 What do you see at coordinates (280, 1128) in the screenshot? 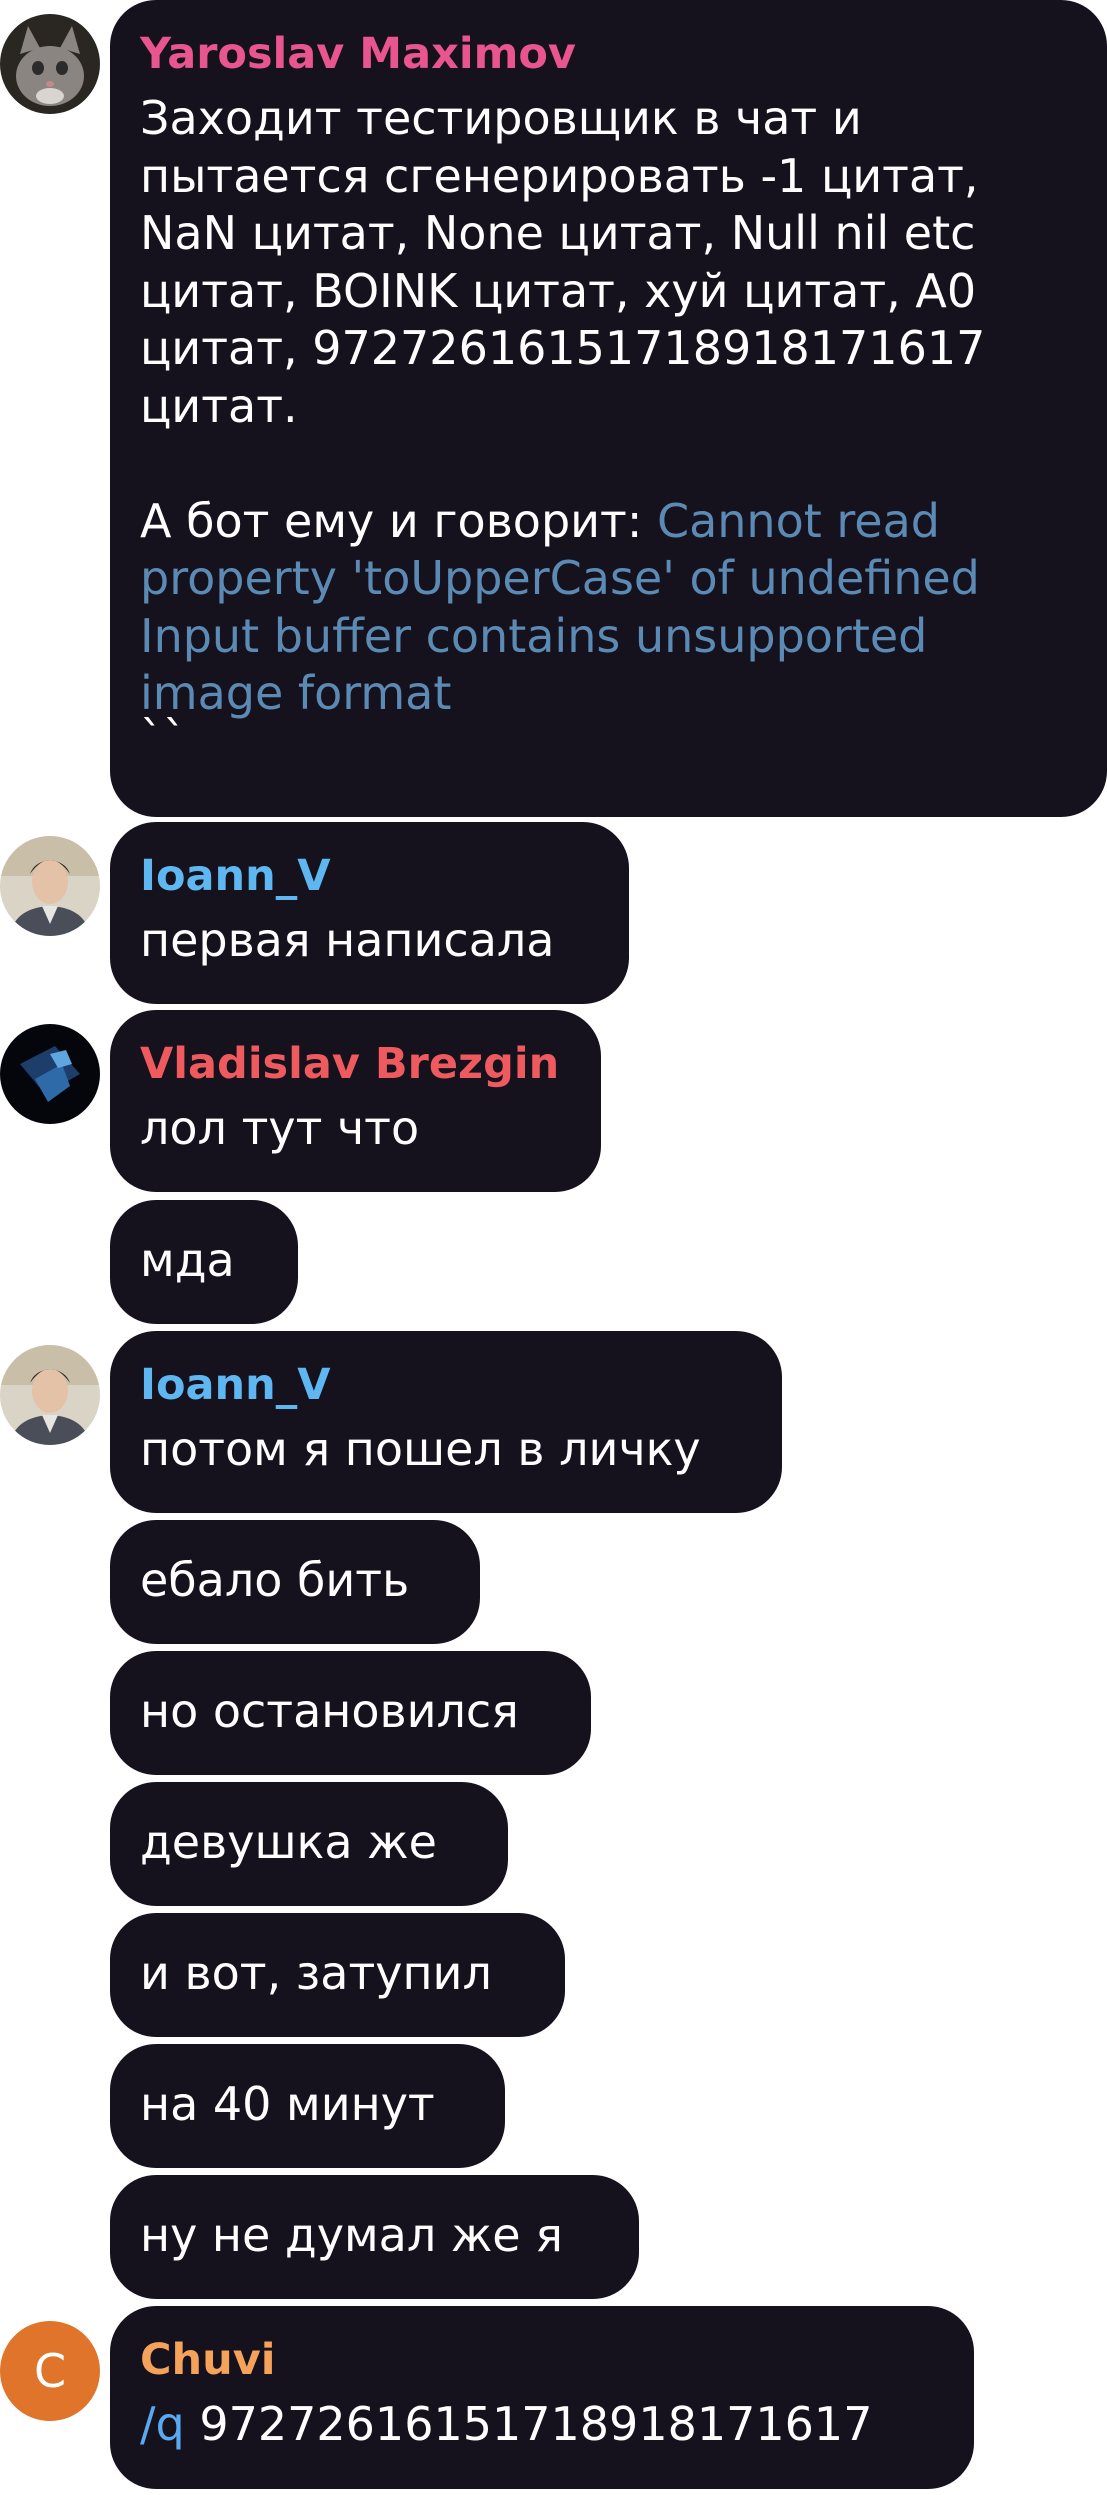
I see `message-text: лол тут что` at bounding box center [280, 1128].